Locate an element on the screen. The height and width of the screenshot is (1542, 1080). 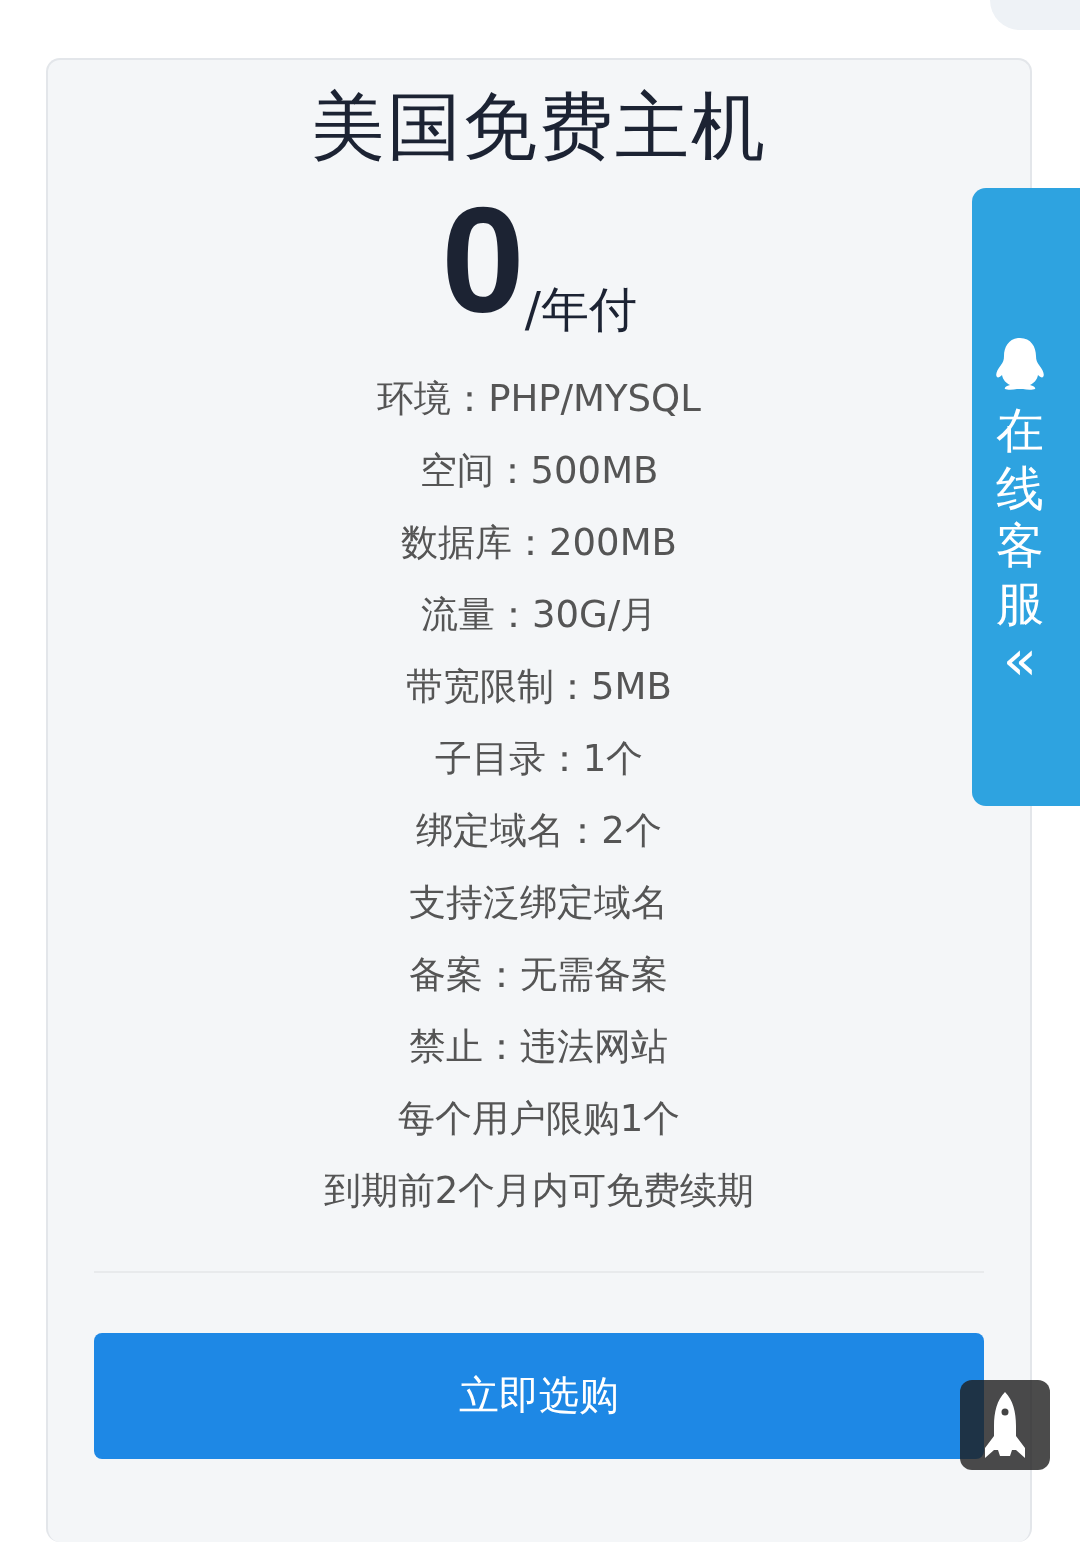
feature-text: 支持泛绑定域名 is located at coordinates (539, 902).